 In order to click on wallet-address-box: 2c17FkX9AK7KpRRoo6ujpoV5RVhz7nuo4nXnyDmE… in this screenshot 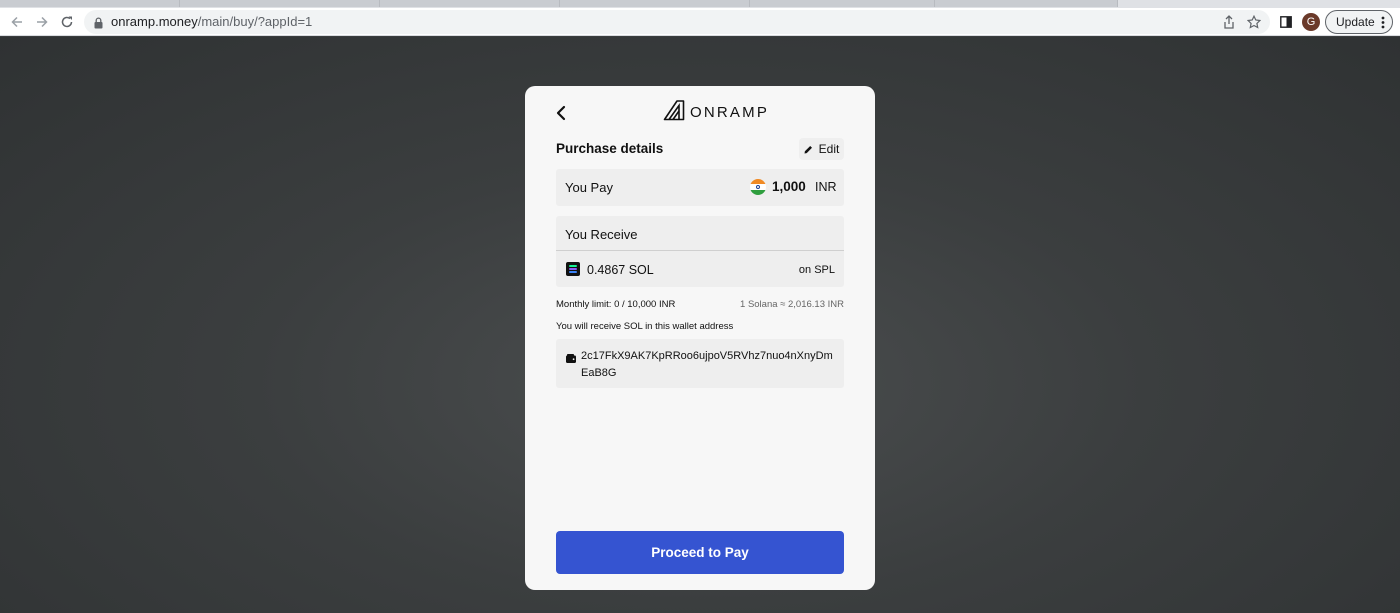, I will do `click(700, 363)`.